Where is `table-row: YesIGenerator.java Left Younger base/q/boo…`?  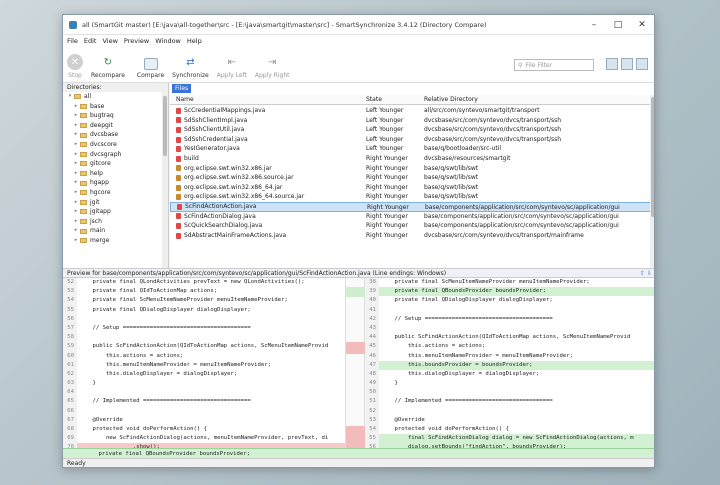 table-row: YesIGenerator.java Left Younger base/q/boo… is located at coordinates (412, 149).